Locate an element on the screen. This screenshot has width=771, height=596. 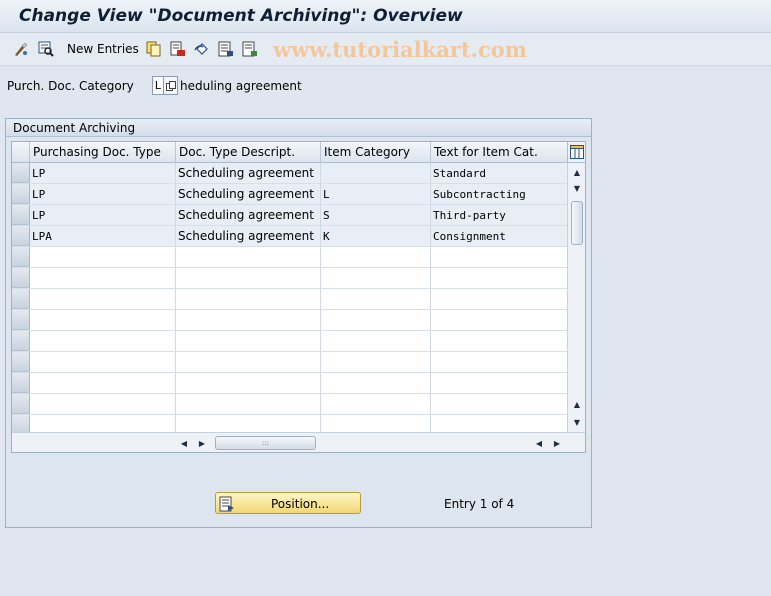
scroll-right-end-icon: ▶ is located at coordinates (557, 443).